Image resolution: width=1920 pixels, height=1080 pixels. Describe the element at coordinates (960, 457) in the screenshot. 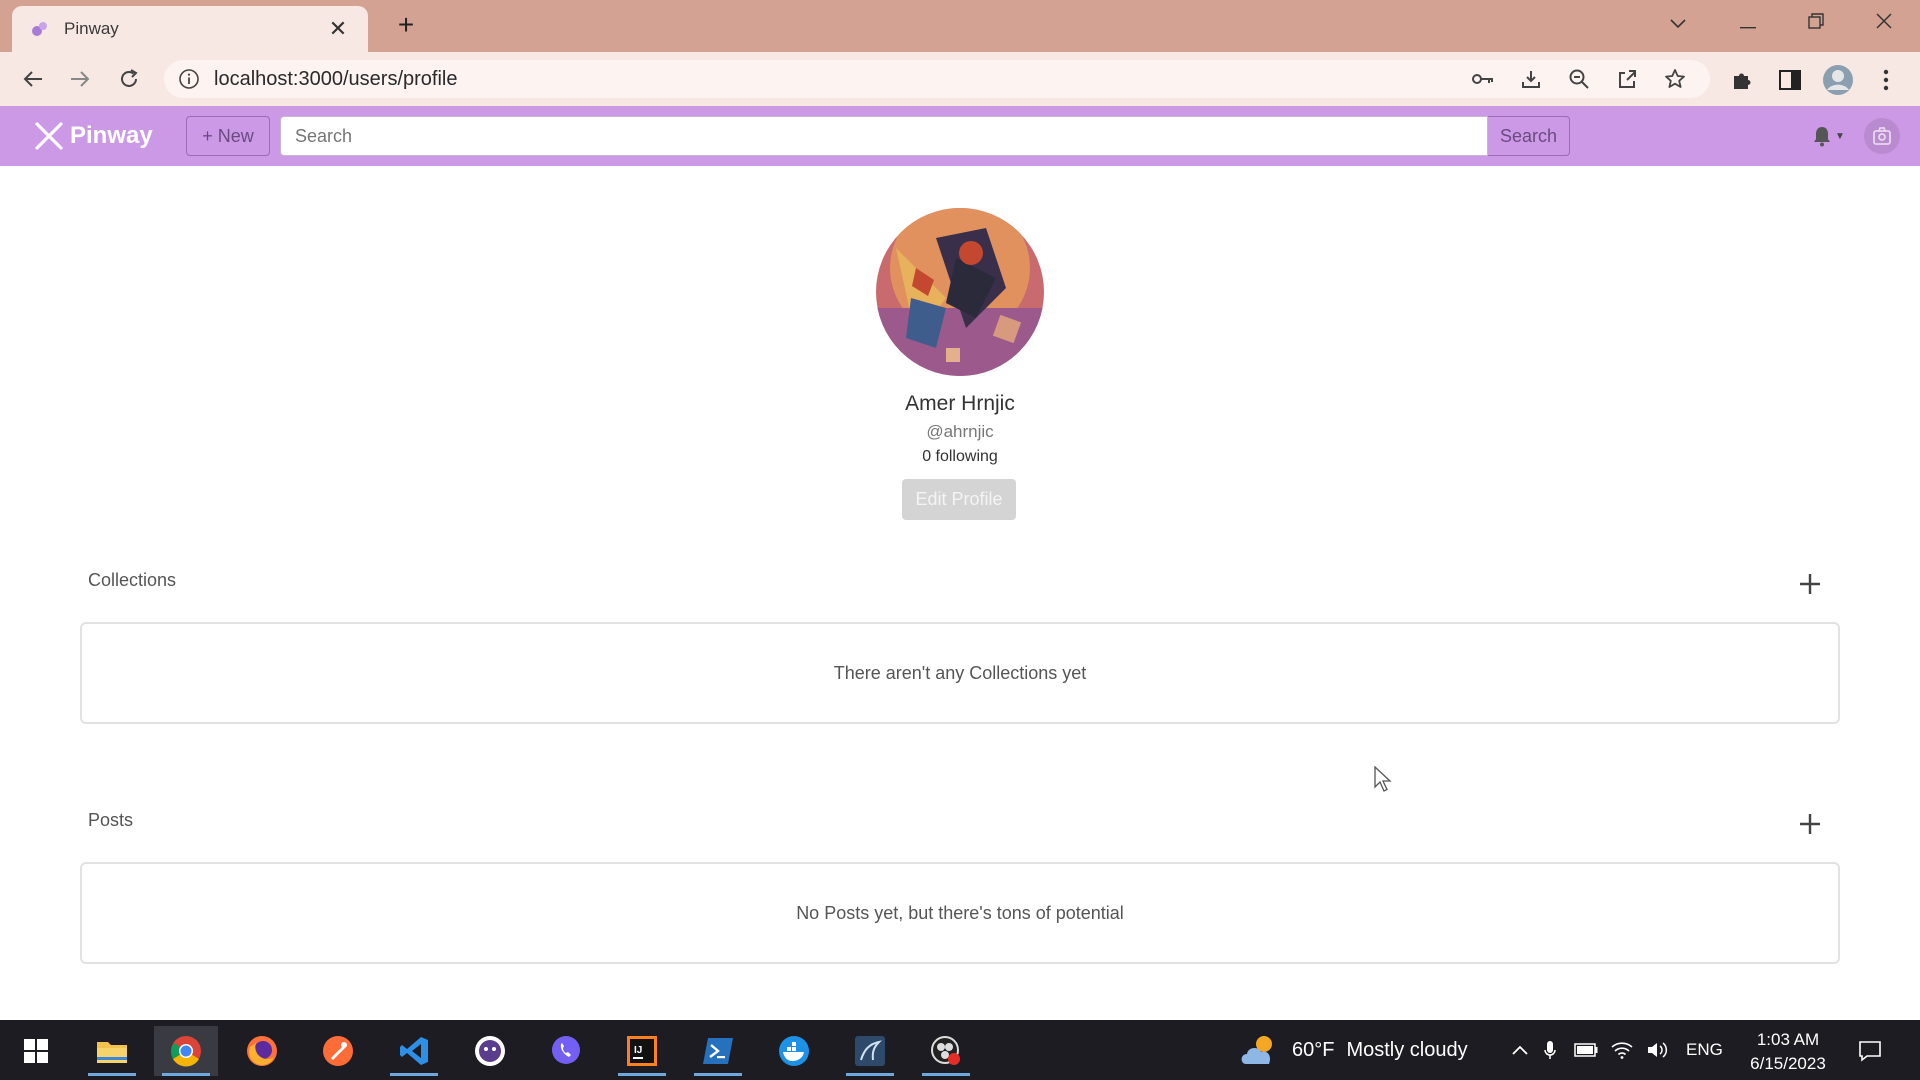

I see `following-count: 0 following` at that location.